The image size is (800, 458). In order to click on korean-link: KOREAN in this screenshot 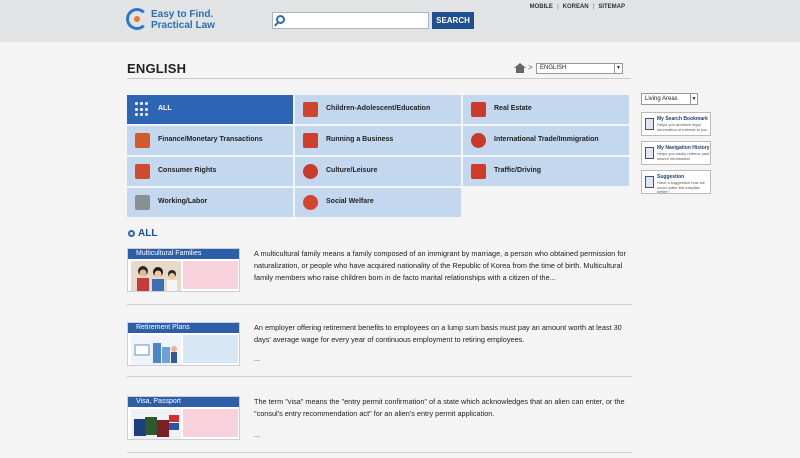, I will do `click(576, 7)`.